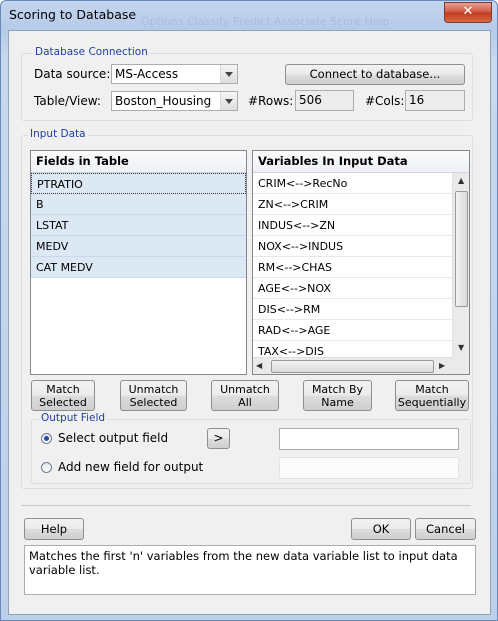  I want to click on ok-button: OK, so click(381, 529).